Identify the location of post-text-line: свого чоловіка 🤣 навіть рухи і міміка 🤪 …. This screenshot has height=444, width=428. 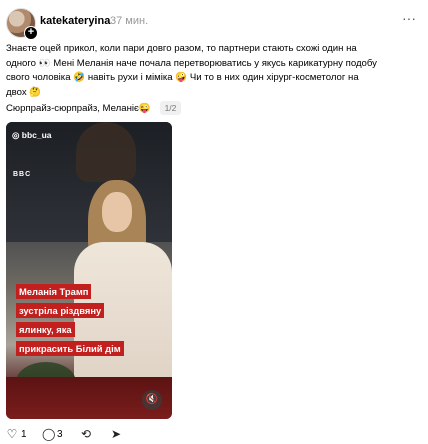
(182, 78).